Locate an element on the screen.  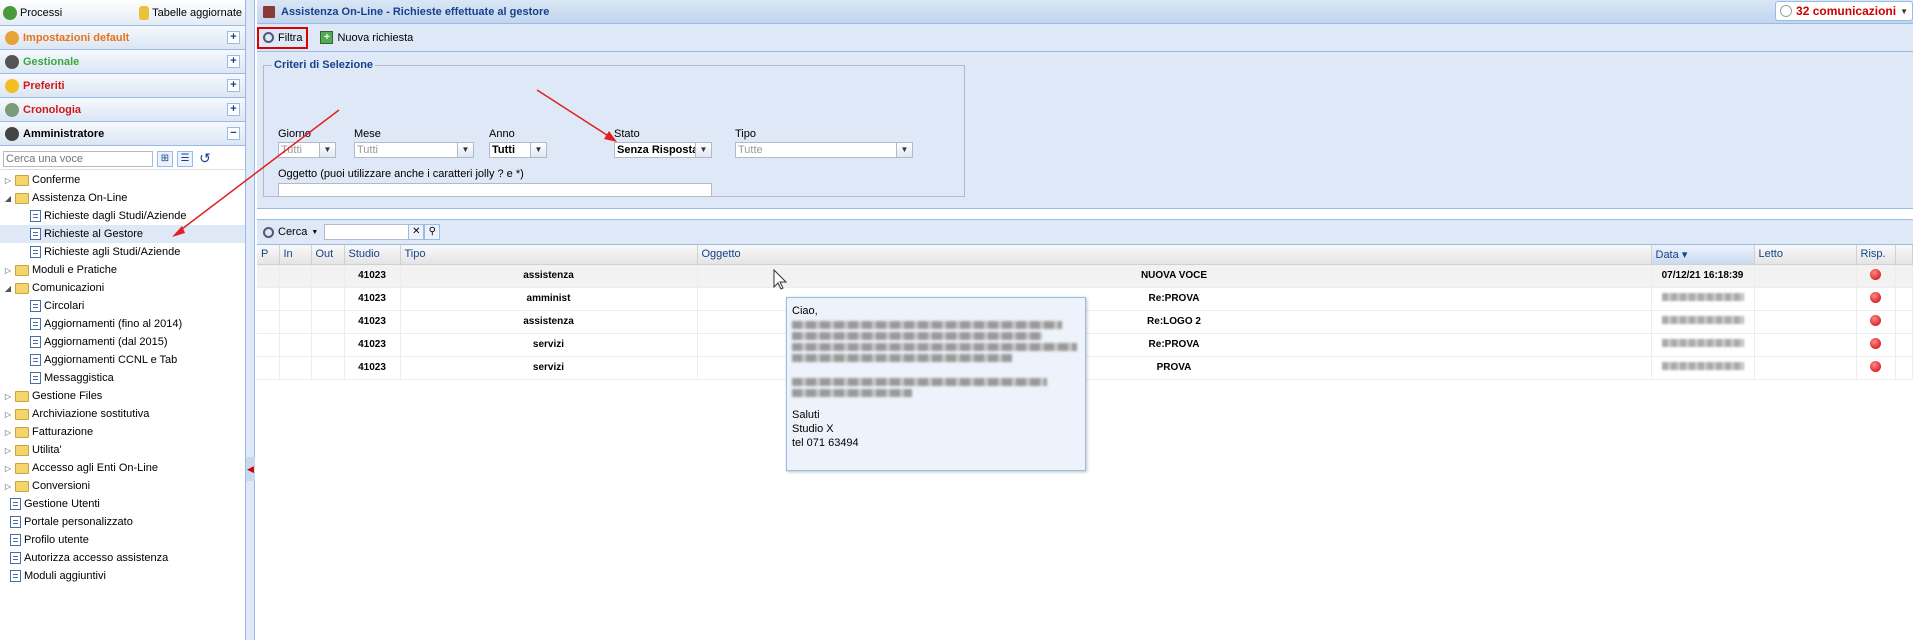
tabelle-aggiornate-button: Tabelle aggiornate is located at coordinates (190, 12).